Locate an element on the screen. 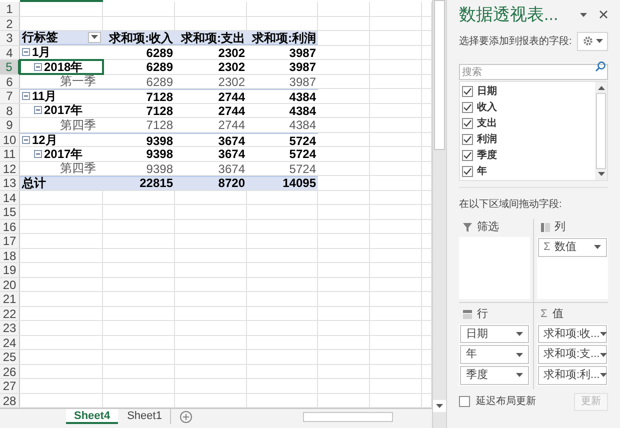 This screenshot has width=620, height=428. row-header: 28 is located at coordinates (10, 400).